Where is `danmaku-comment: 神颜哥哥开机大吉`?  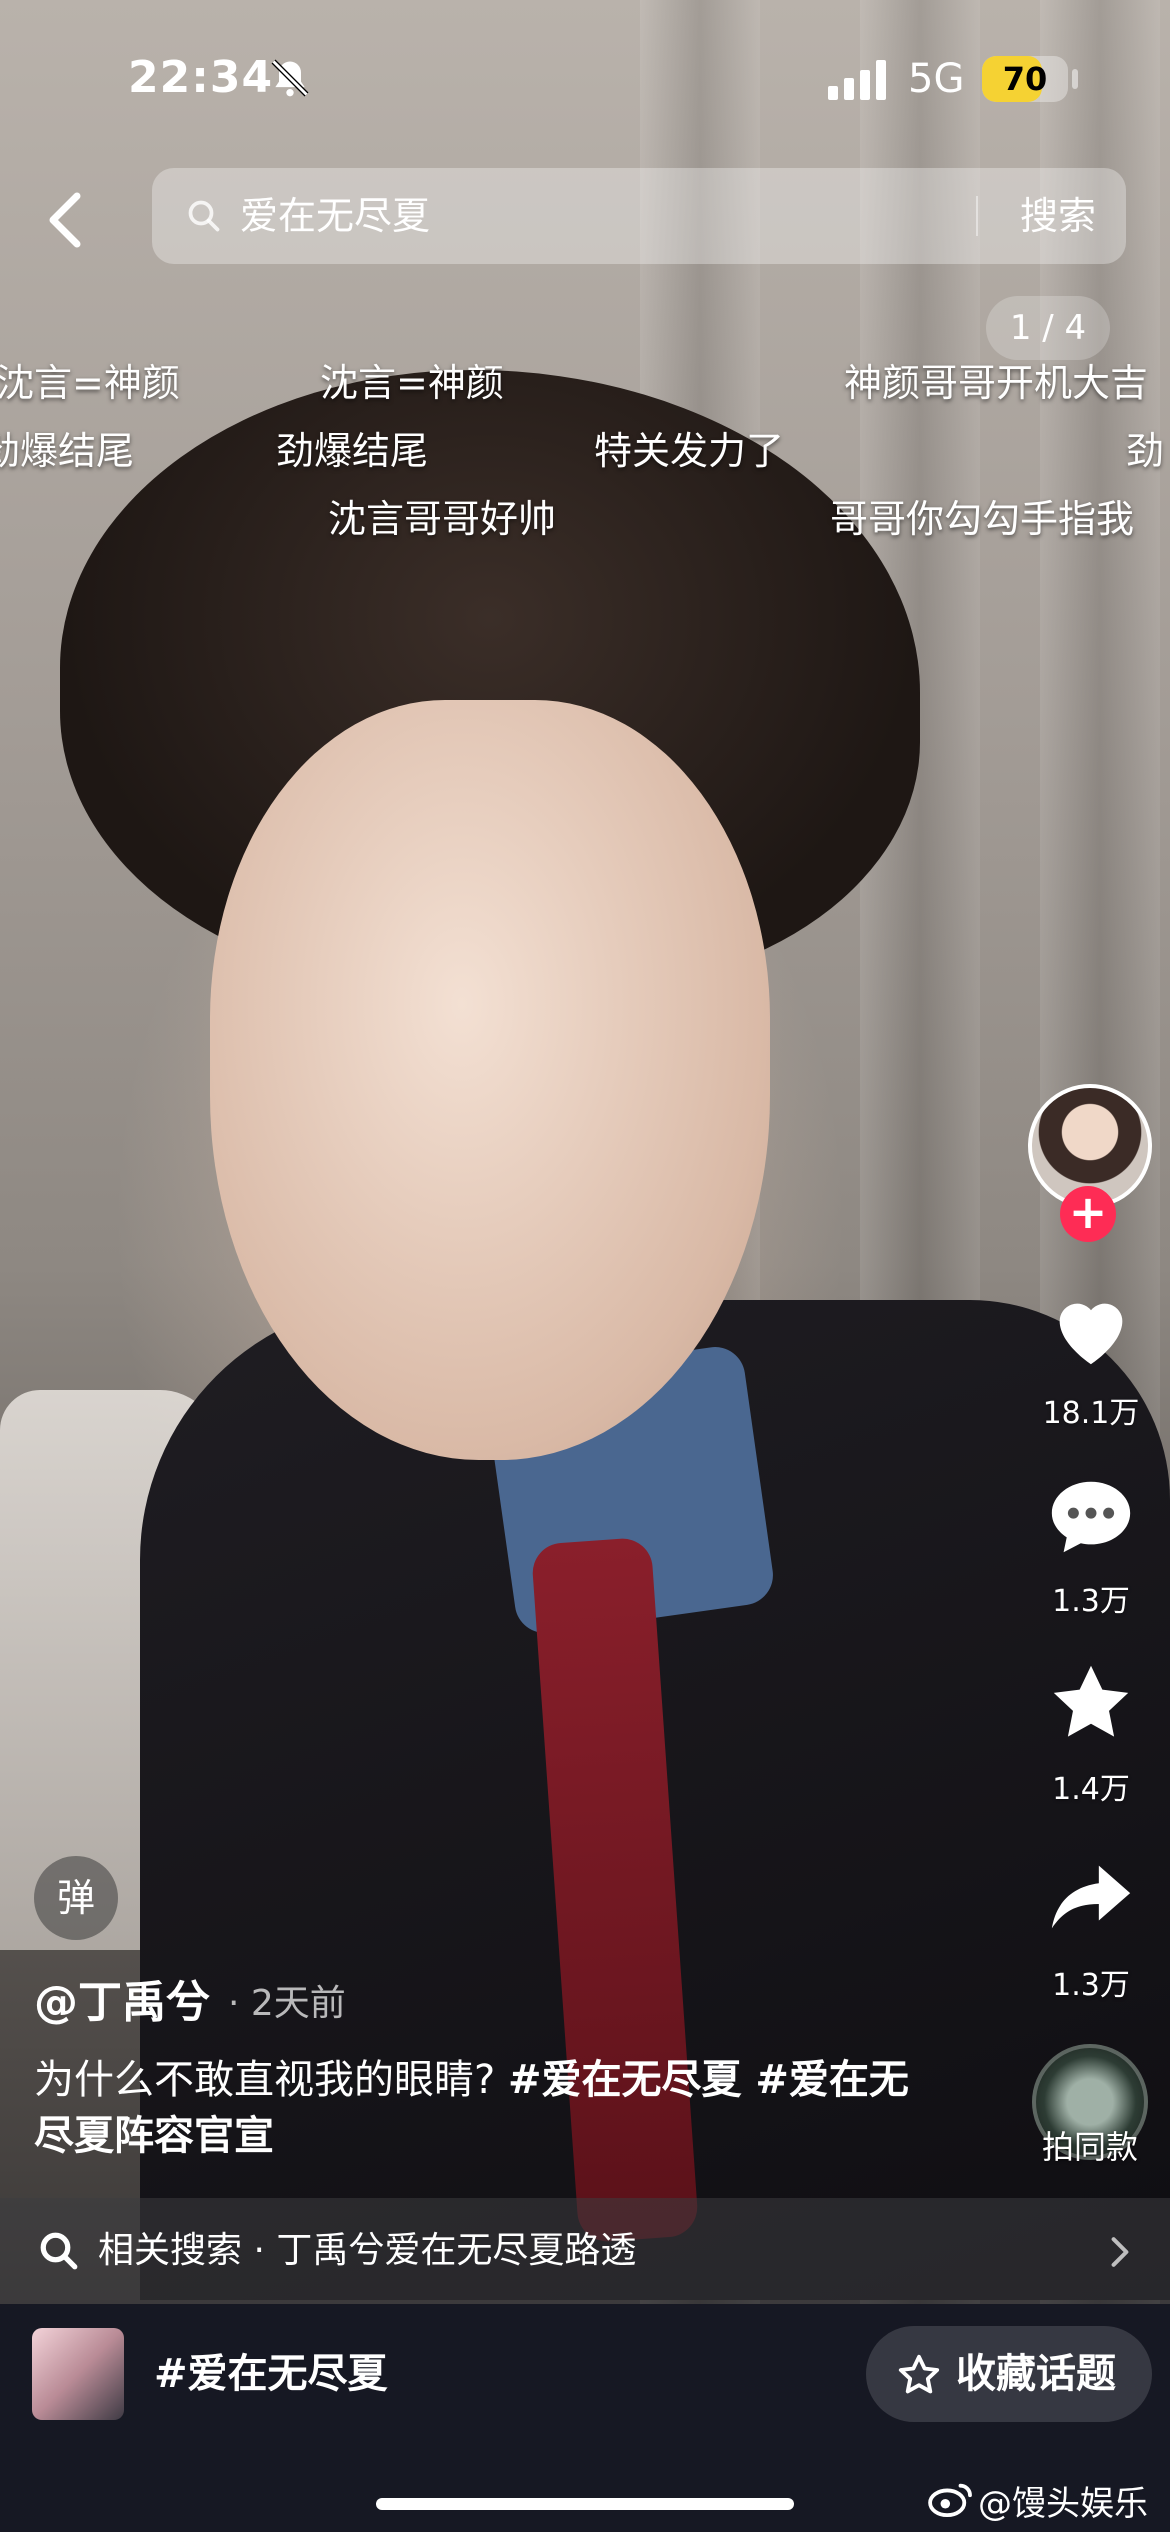
danmaku-comment: 神颜哥哥开机大吉 is located at coordinates (996, 383).